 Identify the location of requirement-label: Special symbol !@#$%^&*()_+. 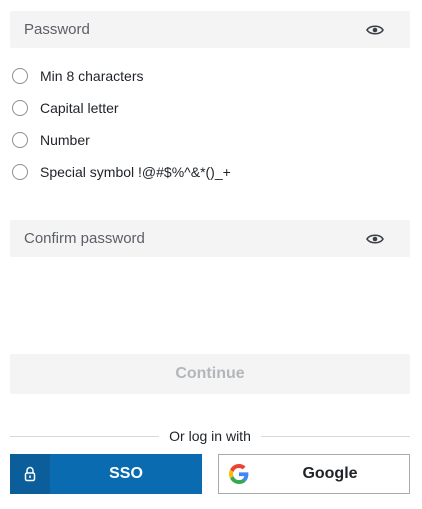
(135, 172).